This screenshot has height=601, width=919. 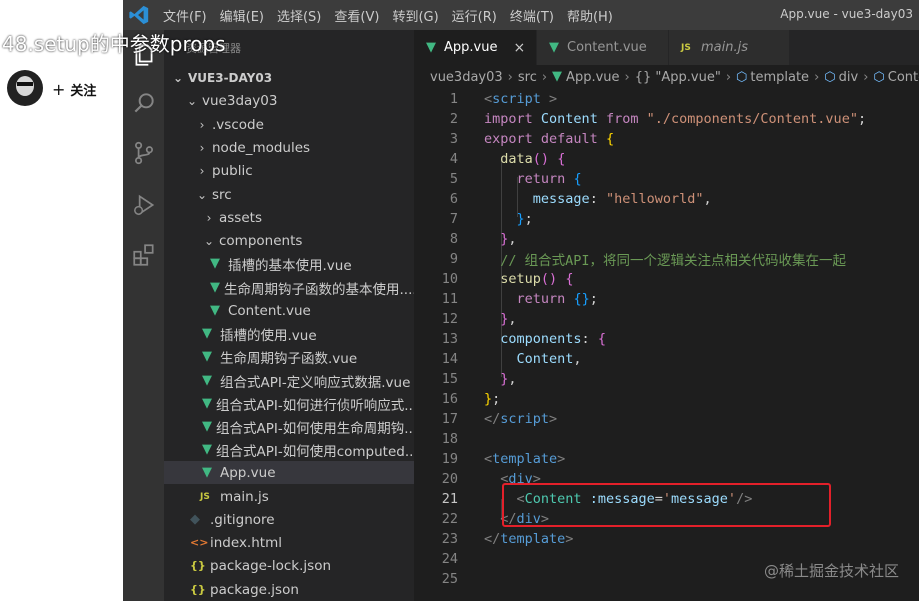 I want to click on tab-content-vue: ▼ Content.vue, so click(x=602, y=47).